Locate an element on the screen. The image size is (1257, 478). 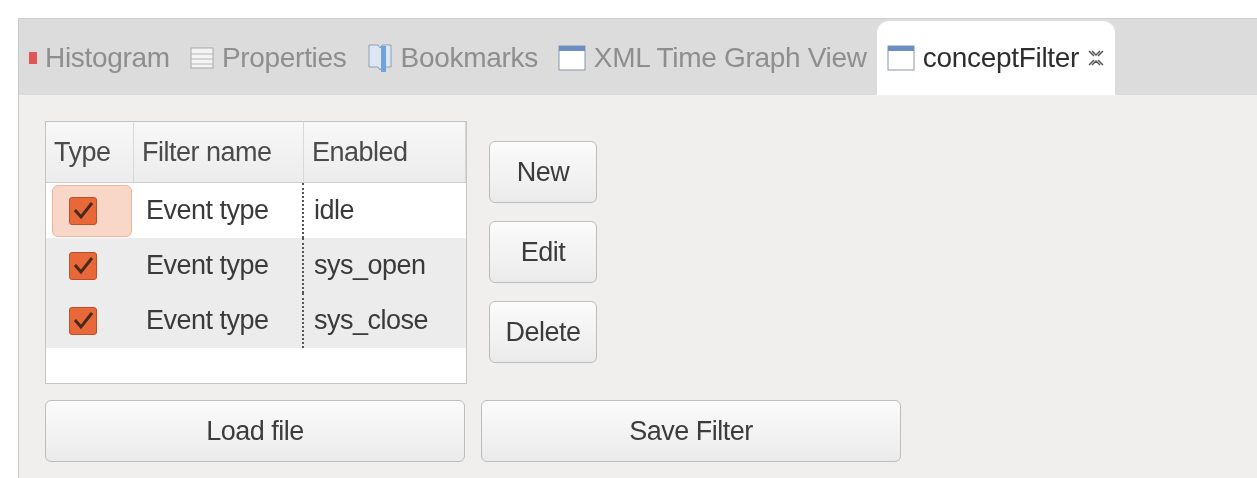
table-row: Event type sys_open is located at coordinates (256, 265).